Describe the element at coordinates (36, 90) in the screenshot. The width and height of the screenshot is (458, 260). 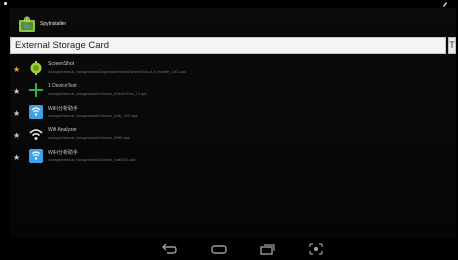
I see `green-cross-icon` at that location.